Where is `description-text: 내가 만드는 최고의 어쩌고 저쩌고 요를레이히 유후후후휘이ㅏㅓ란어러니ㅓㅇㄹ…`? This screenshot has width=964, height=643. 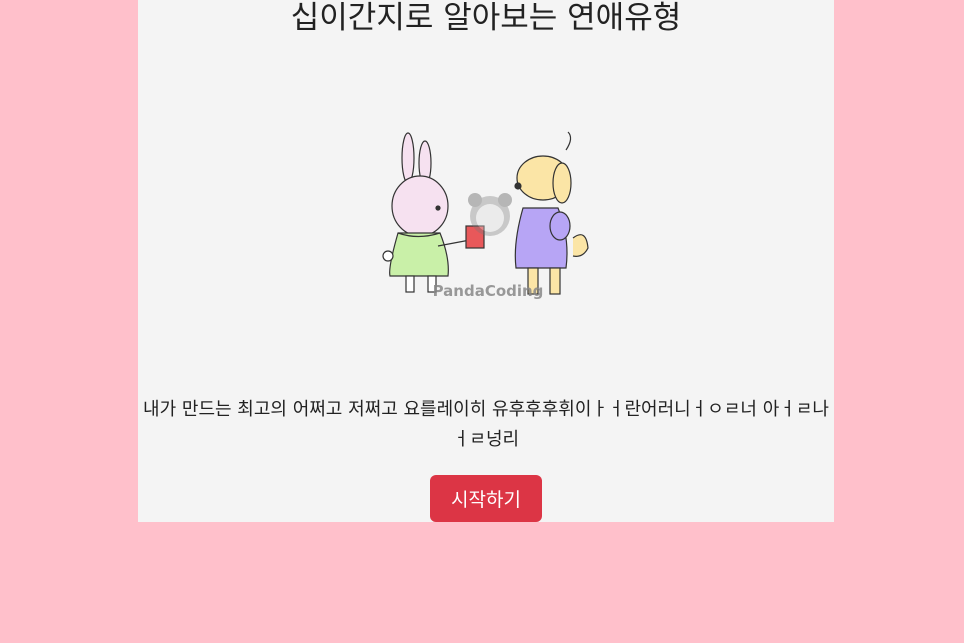
description-text: 내가 만드는 최고의 어쩌고 저쩌고 요를레이히 유후후후휘이ㅏㅓ란어러니ㅓㅇㄹ… is located at coordinates (486, 424).